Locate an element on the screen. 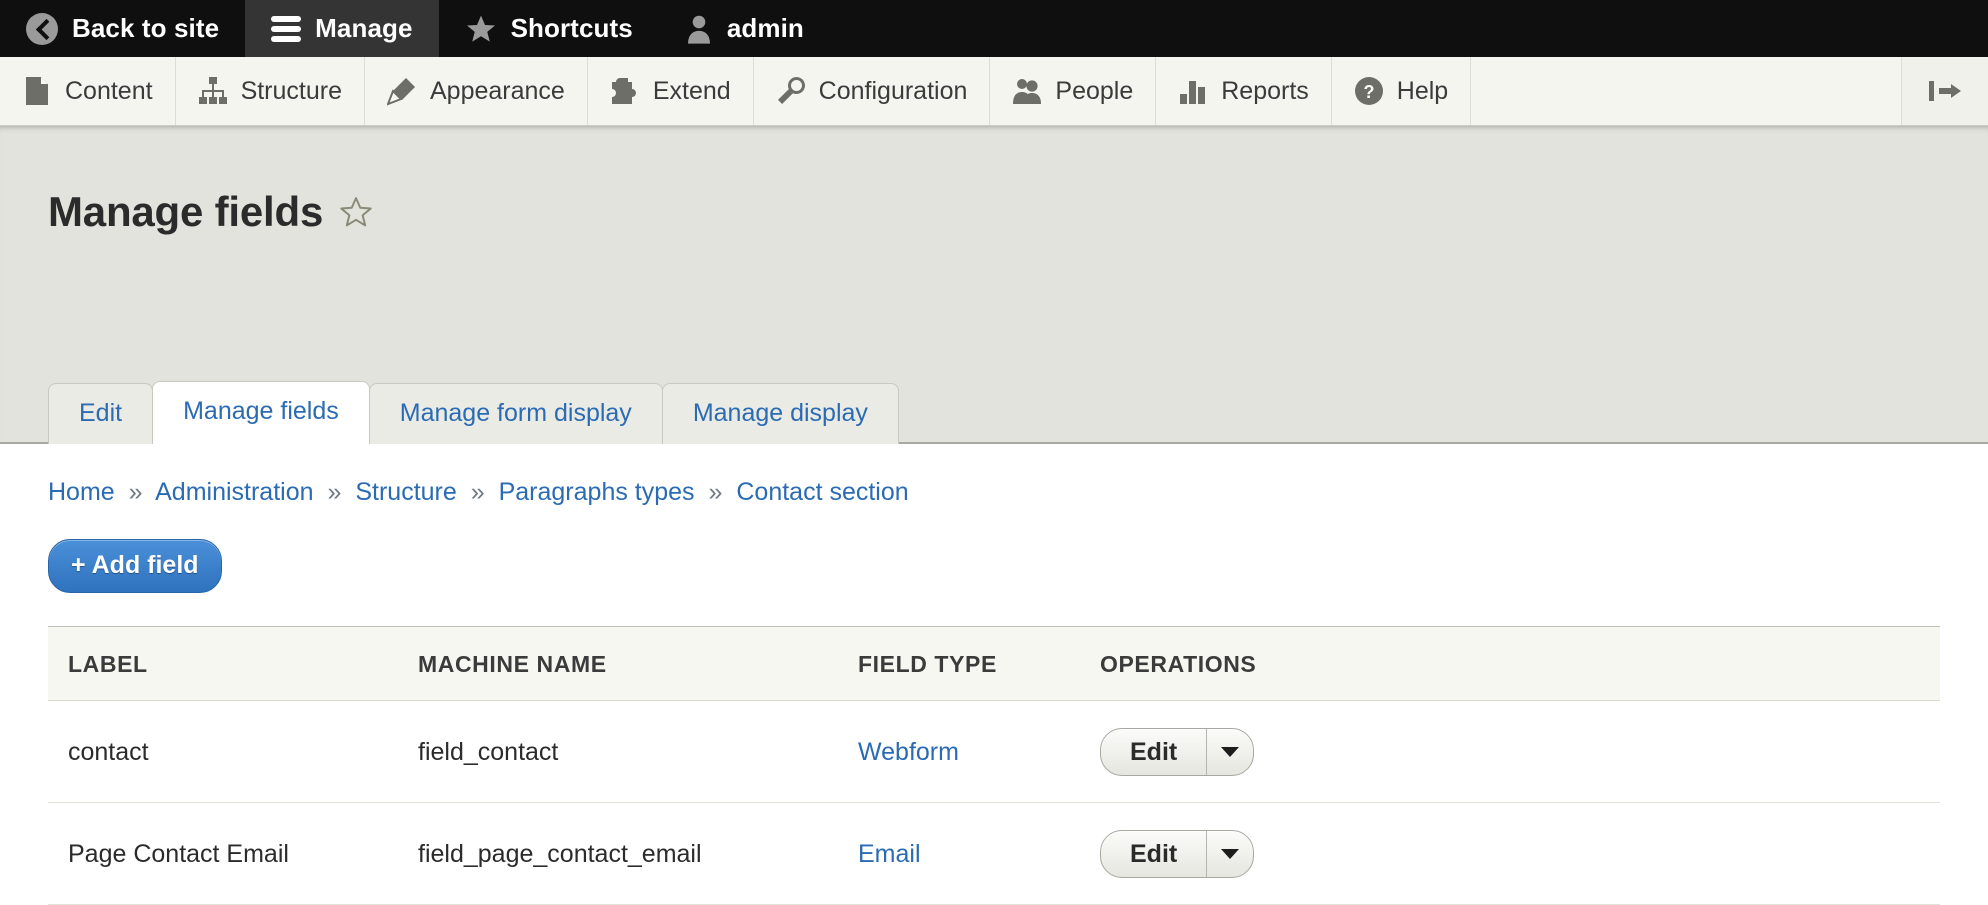 The width and height of the screenshot is (1988, 905). add-field-button: + Add field is located at coordinates (135, 566).